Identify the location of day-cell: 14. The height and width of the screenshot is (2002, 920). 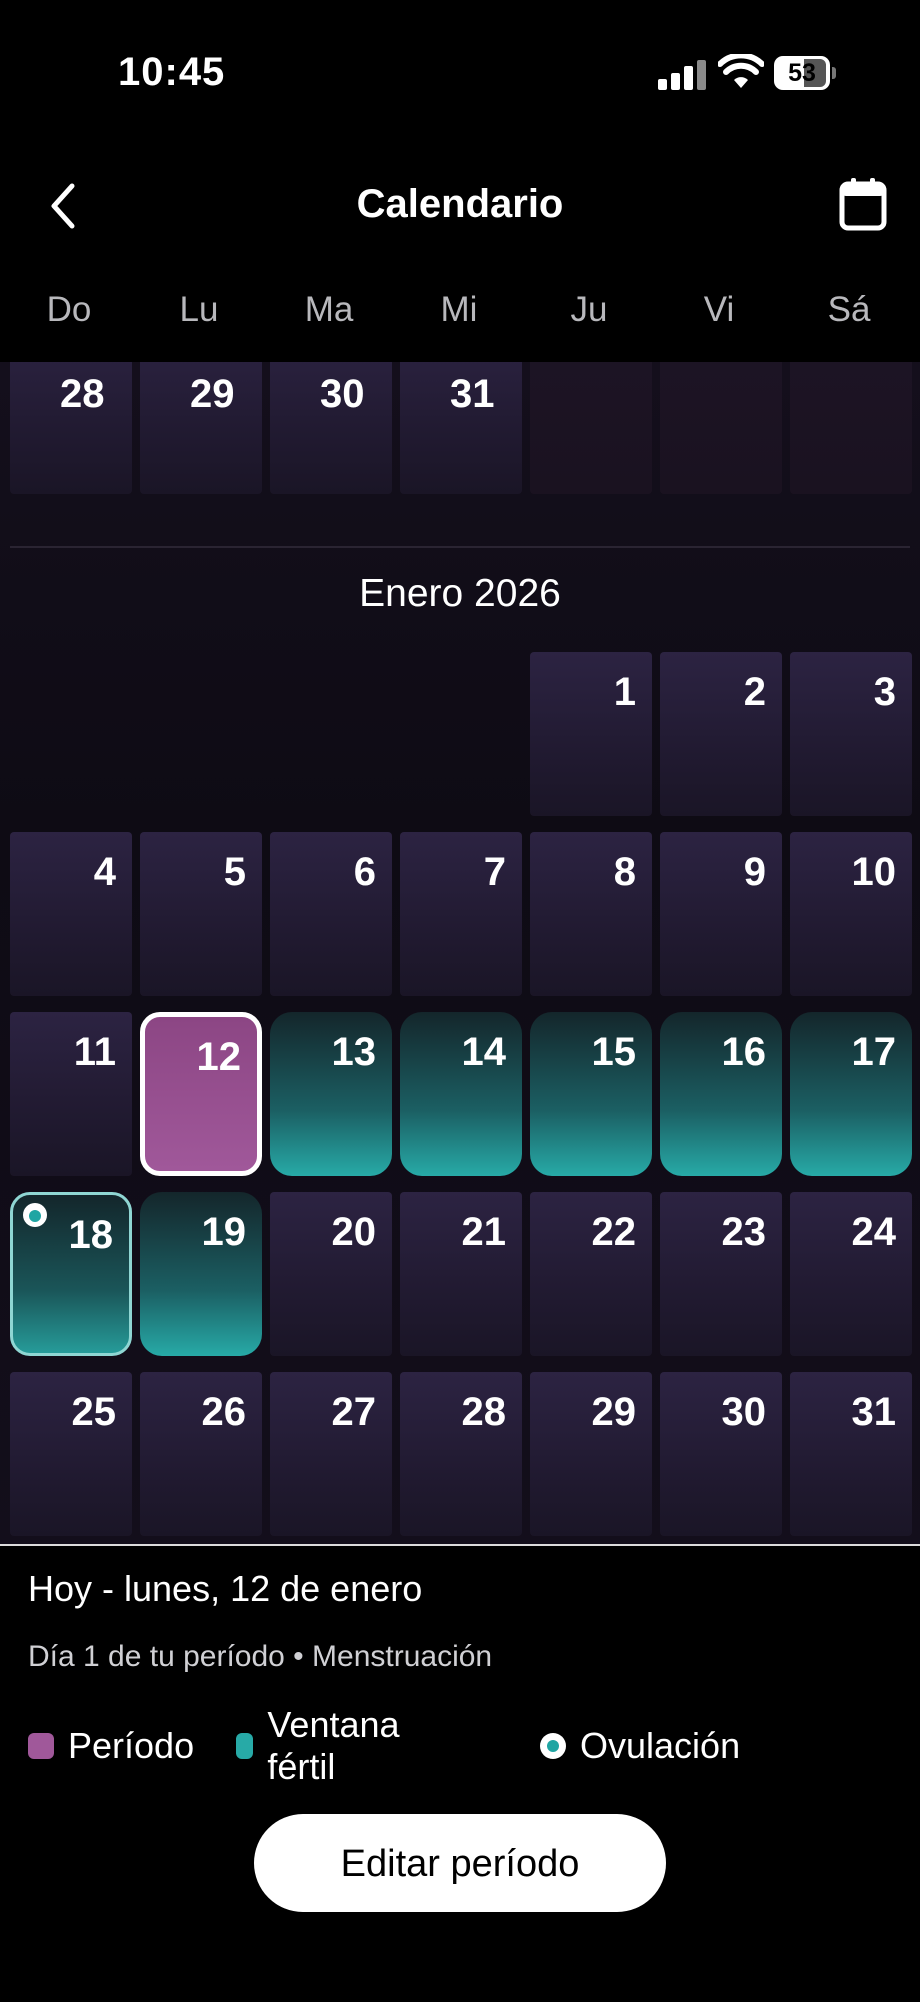
(461, 1094).